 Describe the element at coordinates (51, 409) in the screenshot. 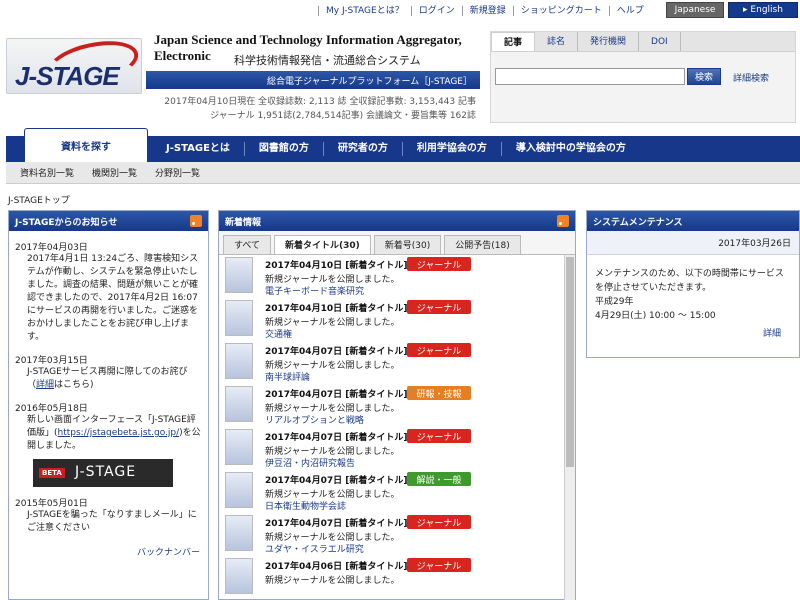

I see `notice-date: 2016年05月18日` at that location.